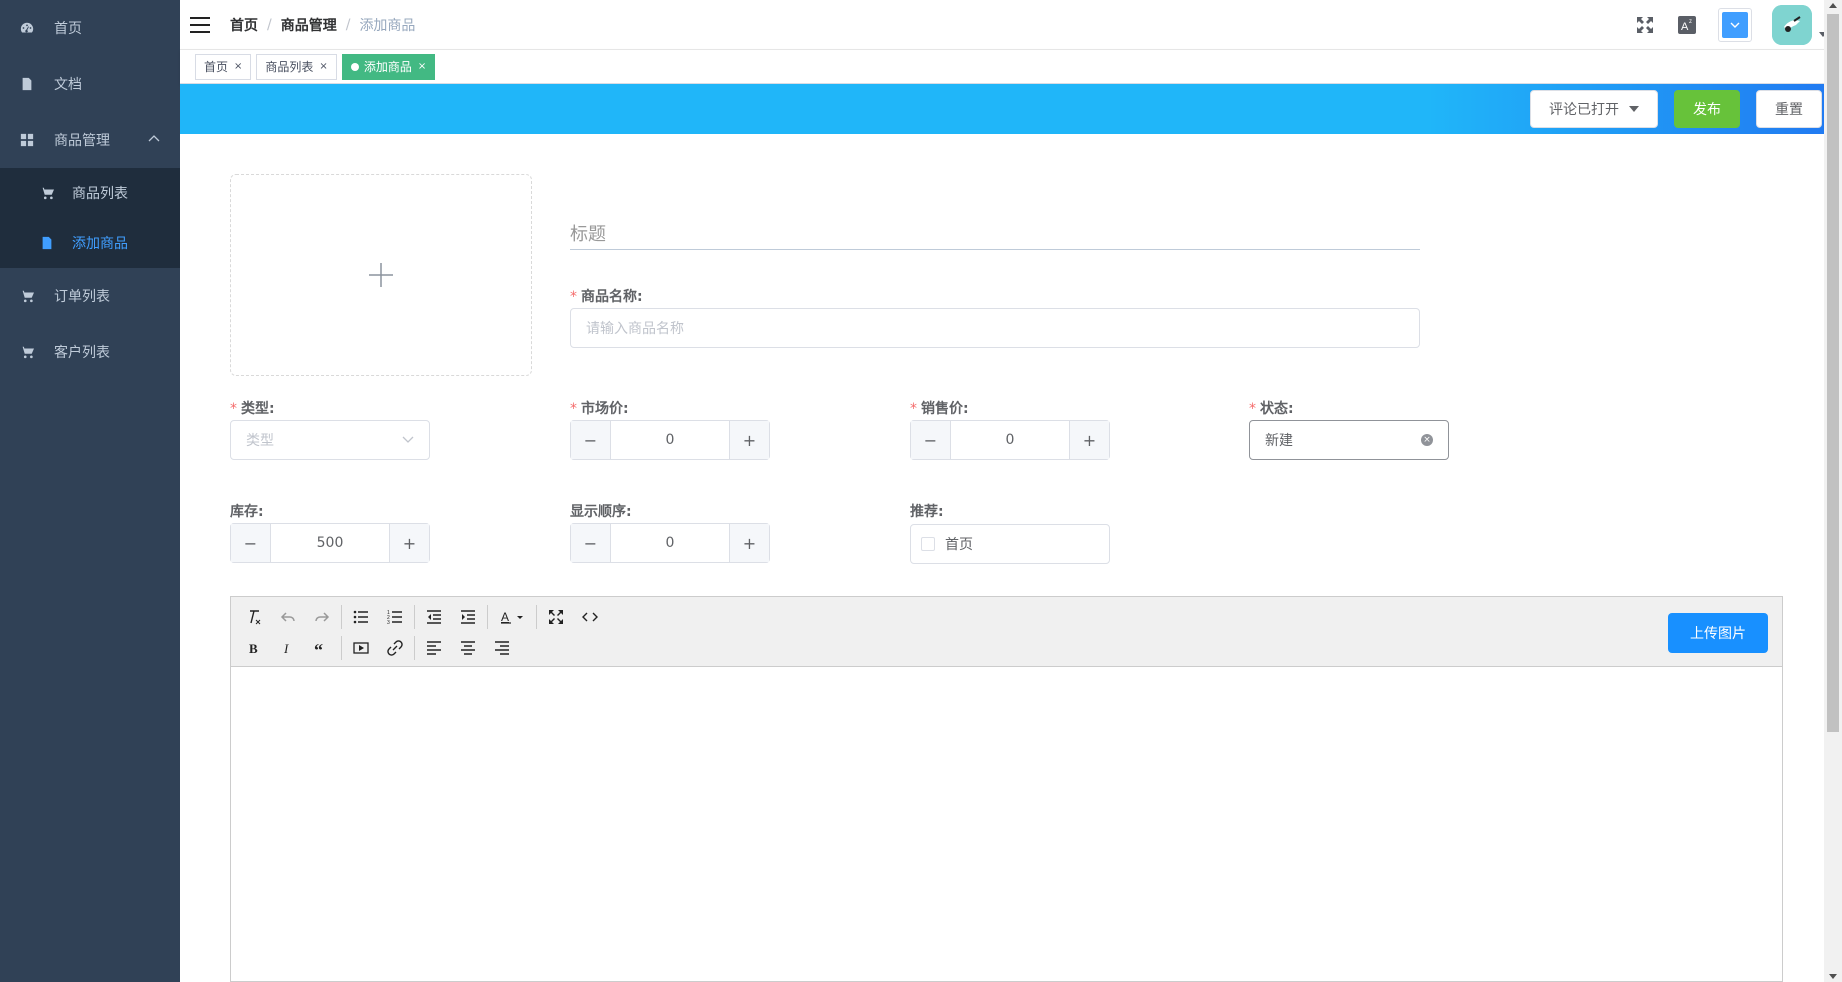 The image size is (1842, 982). Describe the element at coordinates (1279, 441) in the screenshot. I see `status-select-value: 新建` at that location.